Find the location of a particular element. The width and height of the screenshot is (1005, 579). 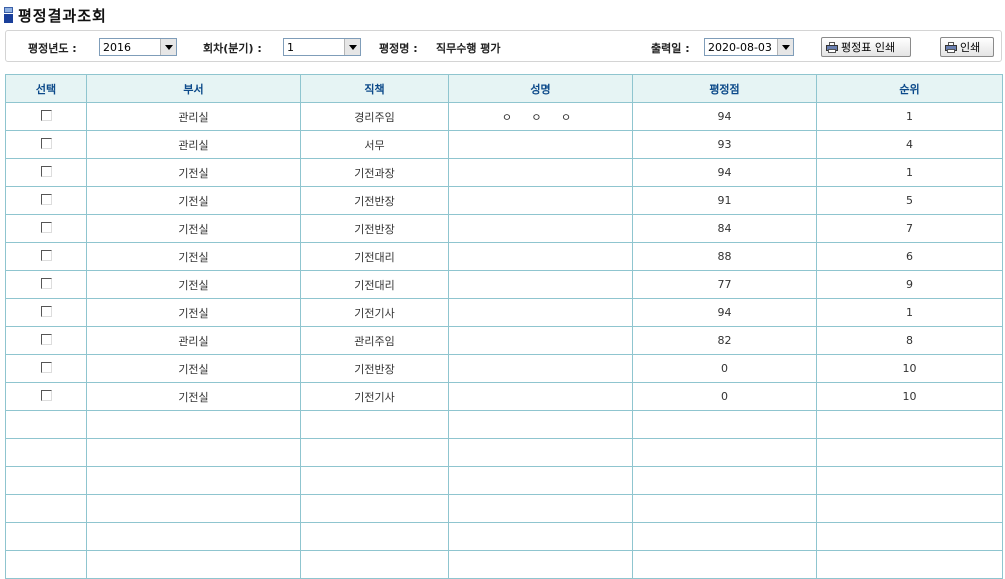

print-sheet-button-label: 평정표 인쇄 is located at coordinates (868, 47).